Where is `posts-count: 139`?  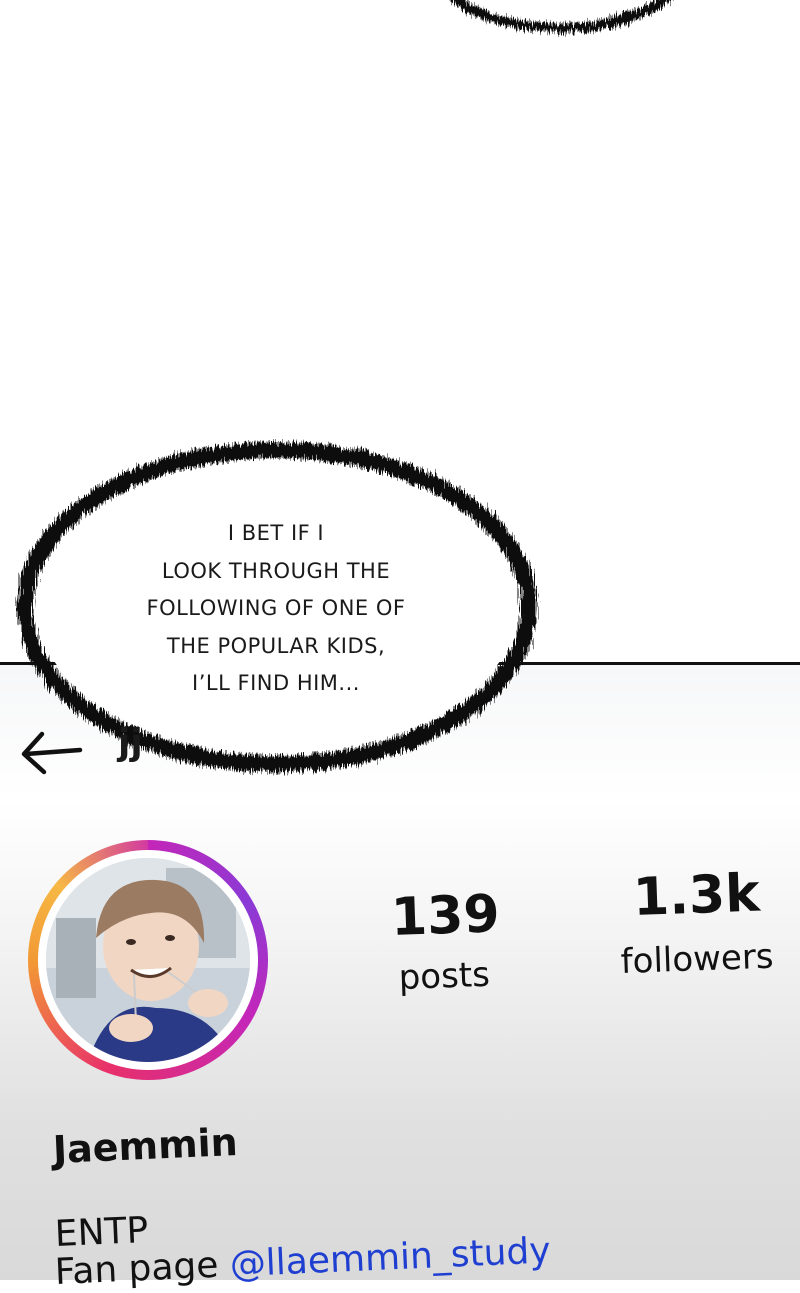 posts-count: 139 is located at coordinates (445, 916).